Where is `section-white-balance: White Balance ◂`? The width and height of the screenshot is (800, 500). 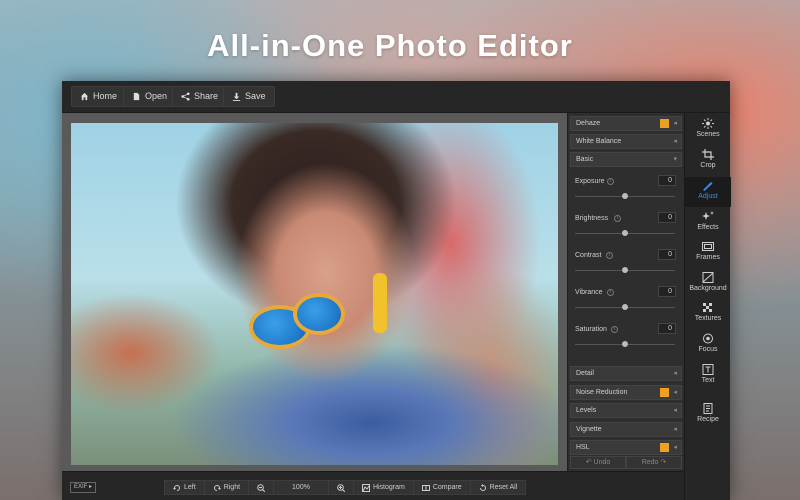
section-white-balance: White Balance ◂ is located at coordinates (626, 141).